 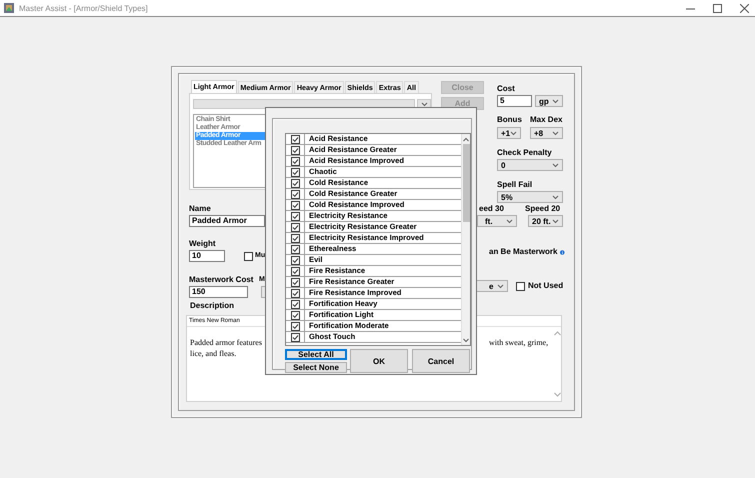 I want to click on description-text: Padded armor features, so click(x=226, y=342).